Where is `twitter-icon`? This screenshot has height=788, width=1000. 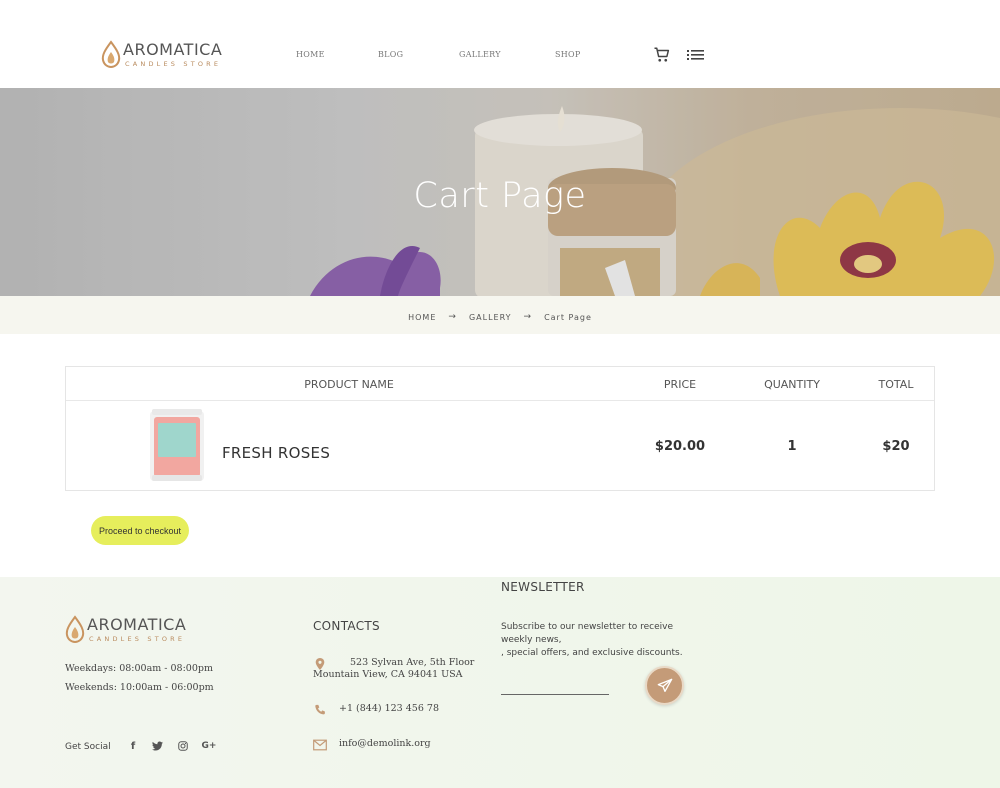 twitter-icon is located at coordinates (157, 746).